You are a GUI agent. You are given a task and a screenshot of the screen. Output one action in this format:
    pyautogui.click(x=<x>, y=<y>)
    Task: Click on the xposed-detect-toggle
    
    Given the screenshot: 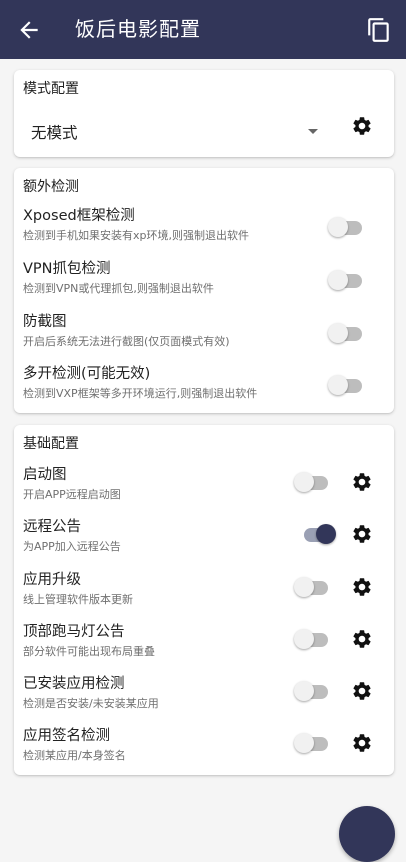 What is the action you would take?
    pyautogui.click(x=346, y=227)
    